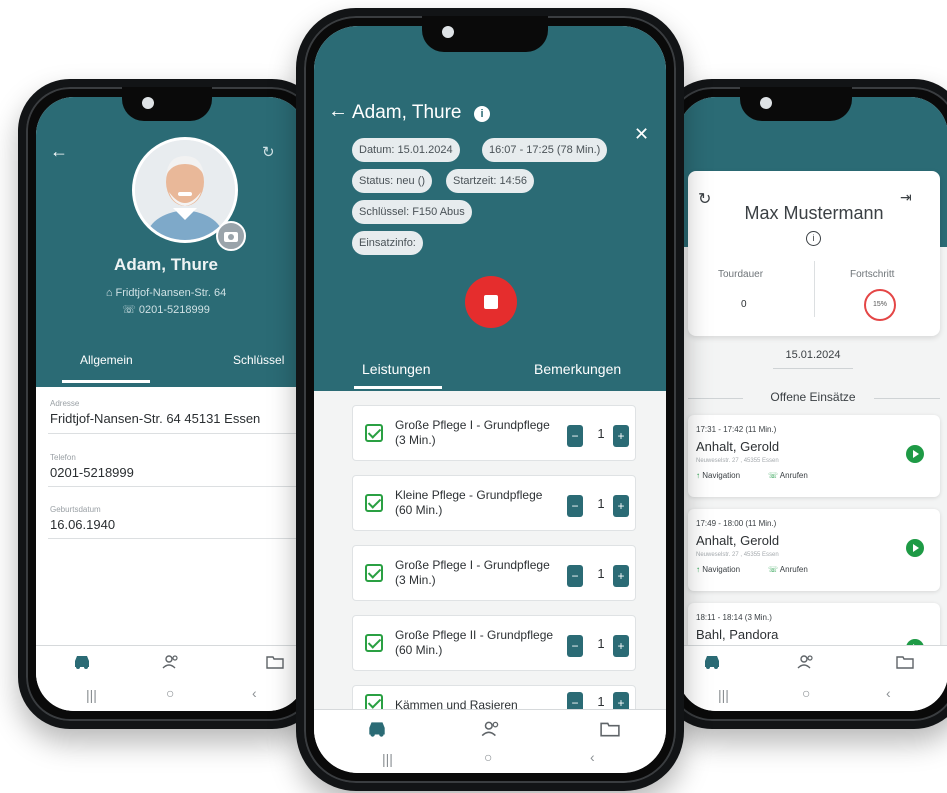 The height and width of the screenshot is (793, 947). What do you see at coordinates (737, 634) in the screenshot?
I see `job-patient: Bahl, Pandora` at bounding box center [737, 634].